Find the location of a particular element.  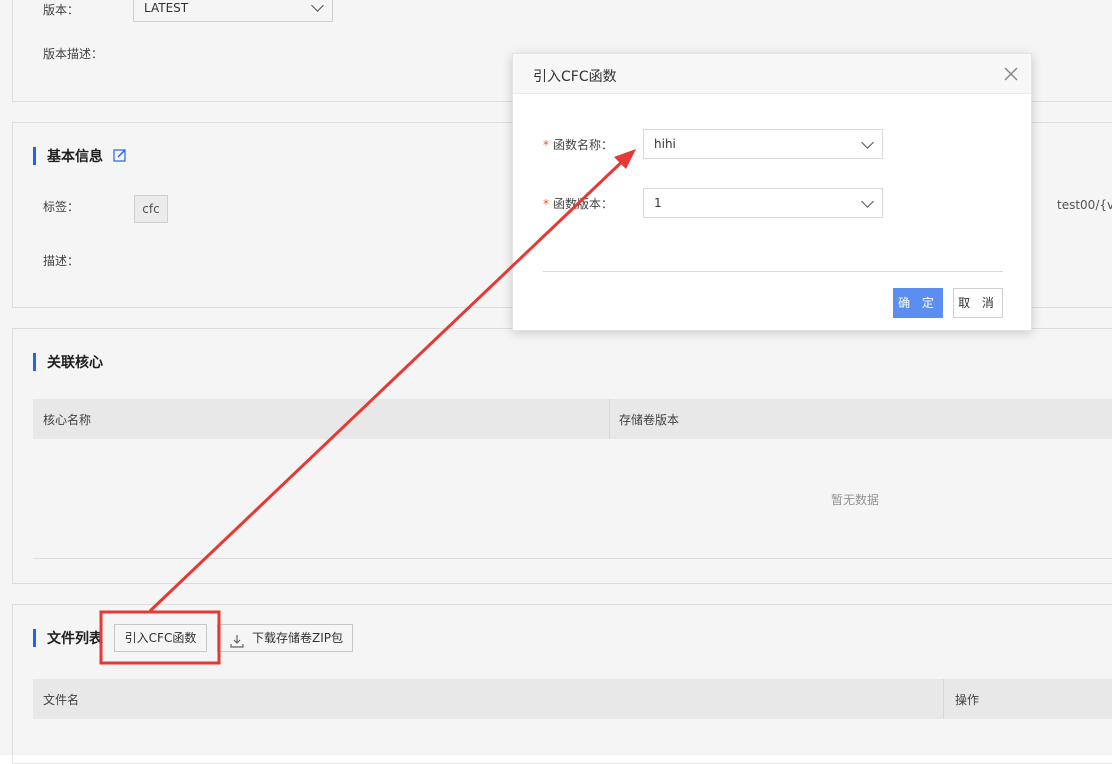

dialog-title: 引入CFC函数 is located at coordinates (575, 77).